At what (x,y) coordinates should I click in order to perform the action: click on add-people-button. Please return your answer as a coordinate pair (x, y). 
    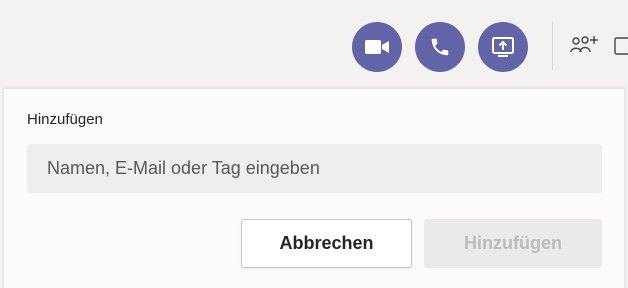
    Looking at the image, I should click on (585, 46).